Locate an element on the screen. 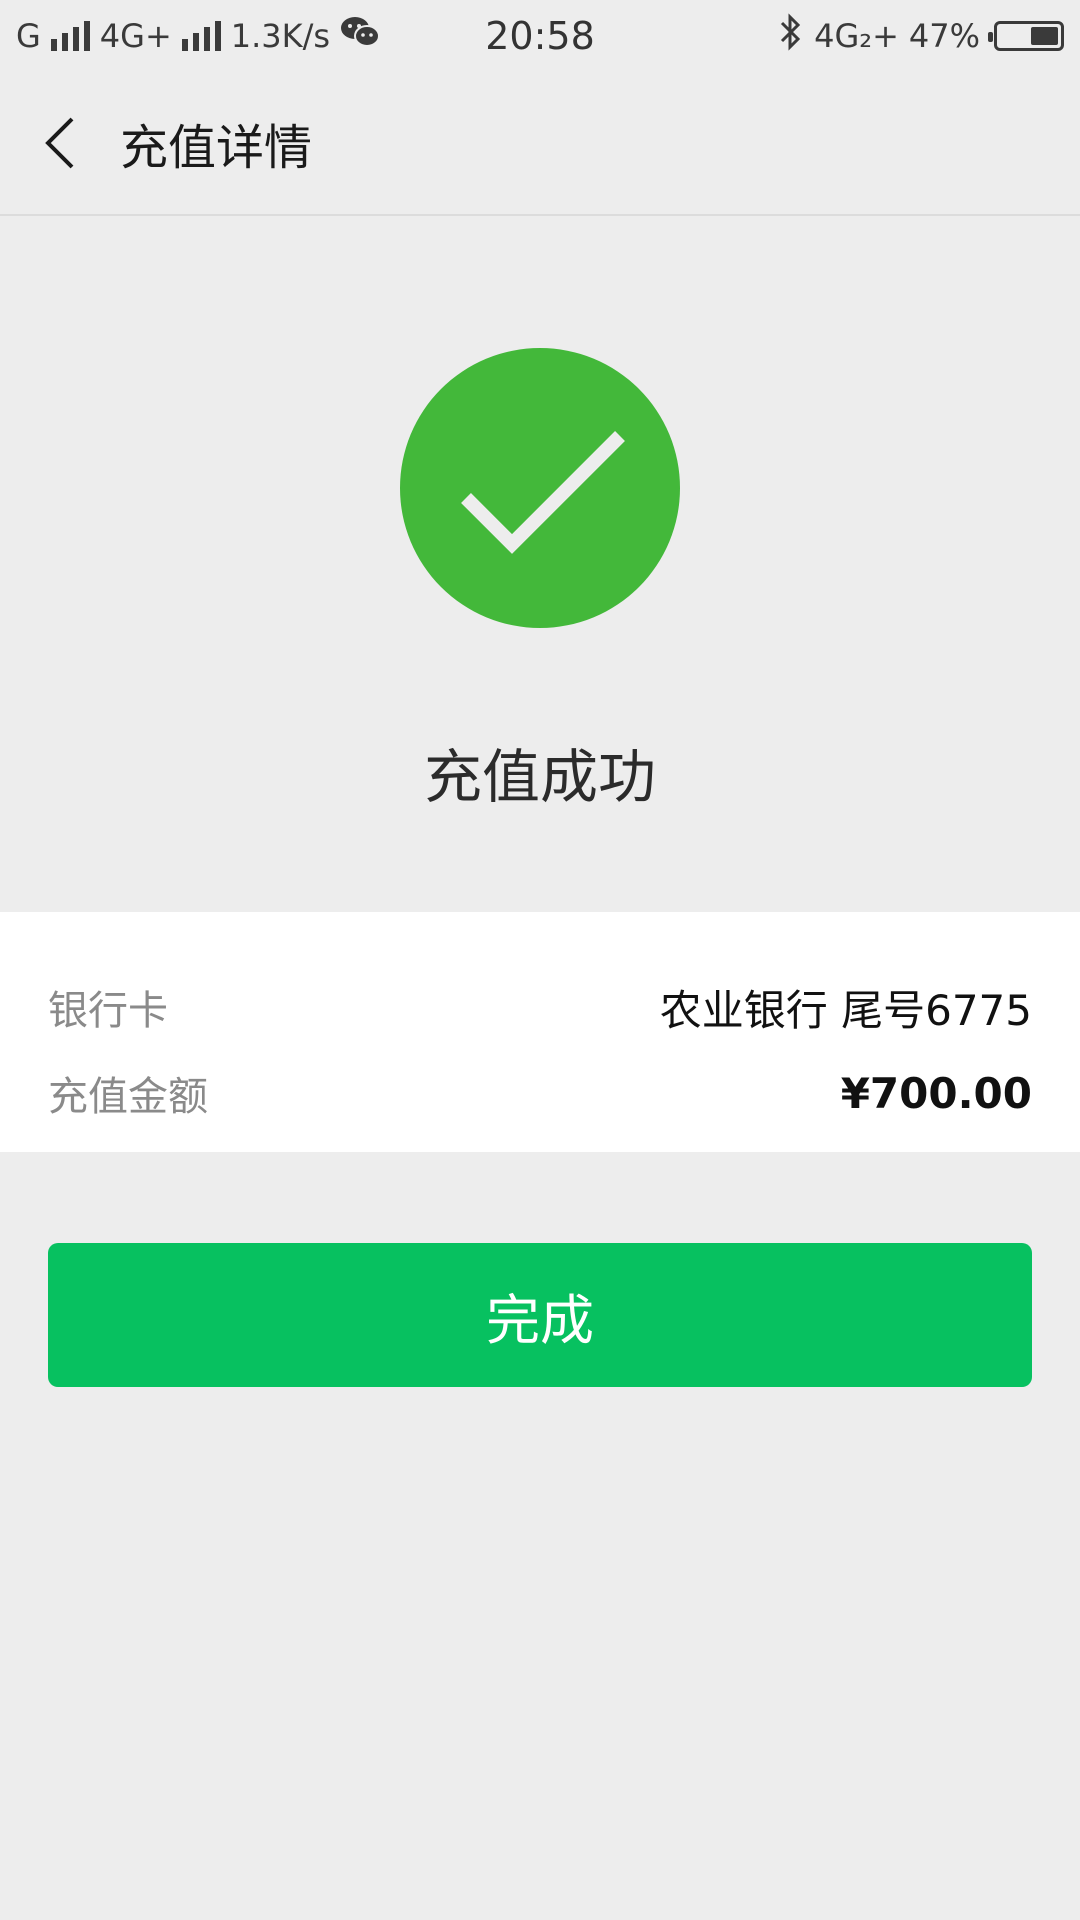 The height and width of the screenshot is (1920, 1080). bank-card-value: 农业银行 尾号6775 is located at coordinates (845, 1010).